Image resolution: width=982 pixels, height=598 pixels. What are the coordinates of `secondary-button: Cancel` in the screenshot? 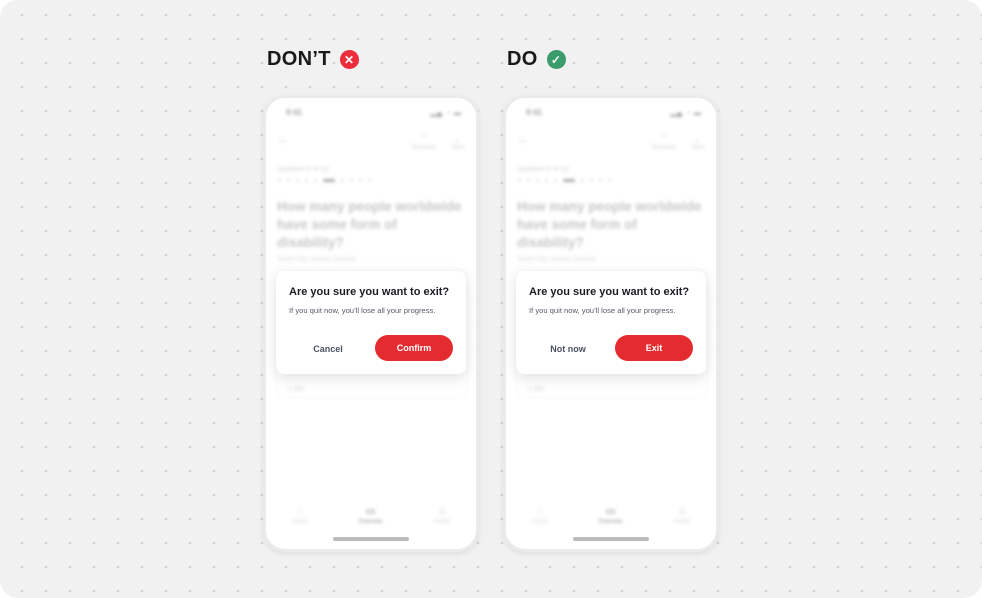 It's located at (328, 348).